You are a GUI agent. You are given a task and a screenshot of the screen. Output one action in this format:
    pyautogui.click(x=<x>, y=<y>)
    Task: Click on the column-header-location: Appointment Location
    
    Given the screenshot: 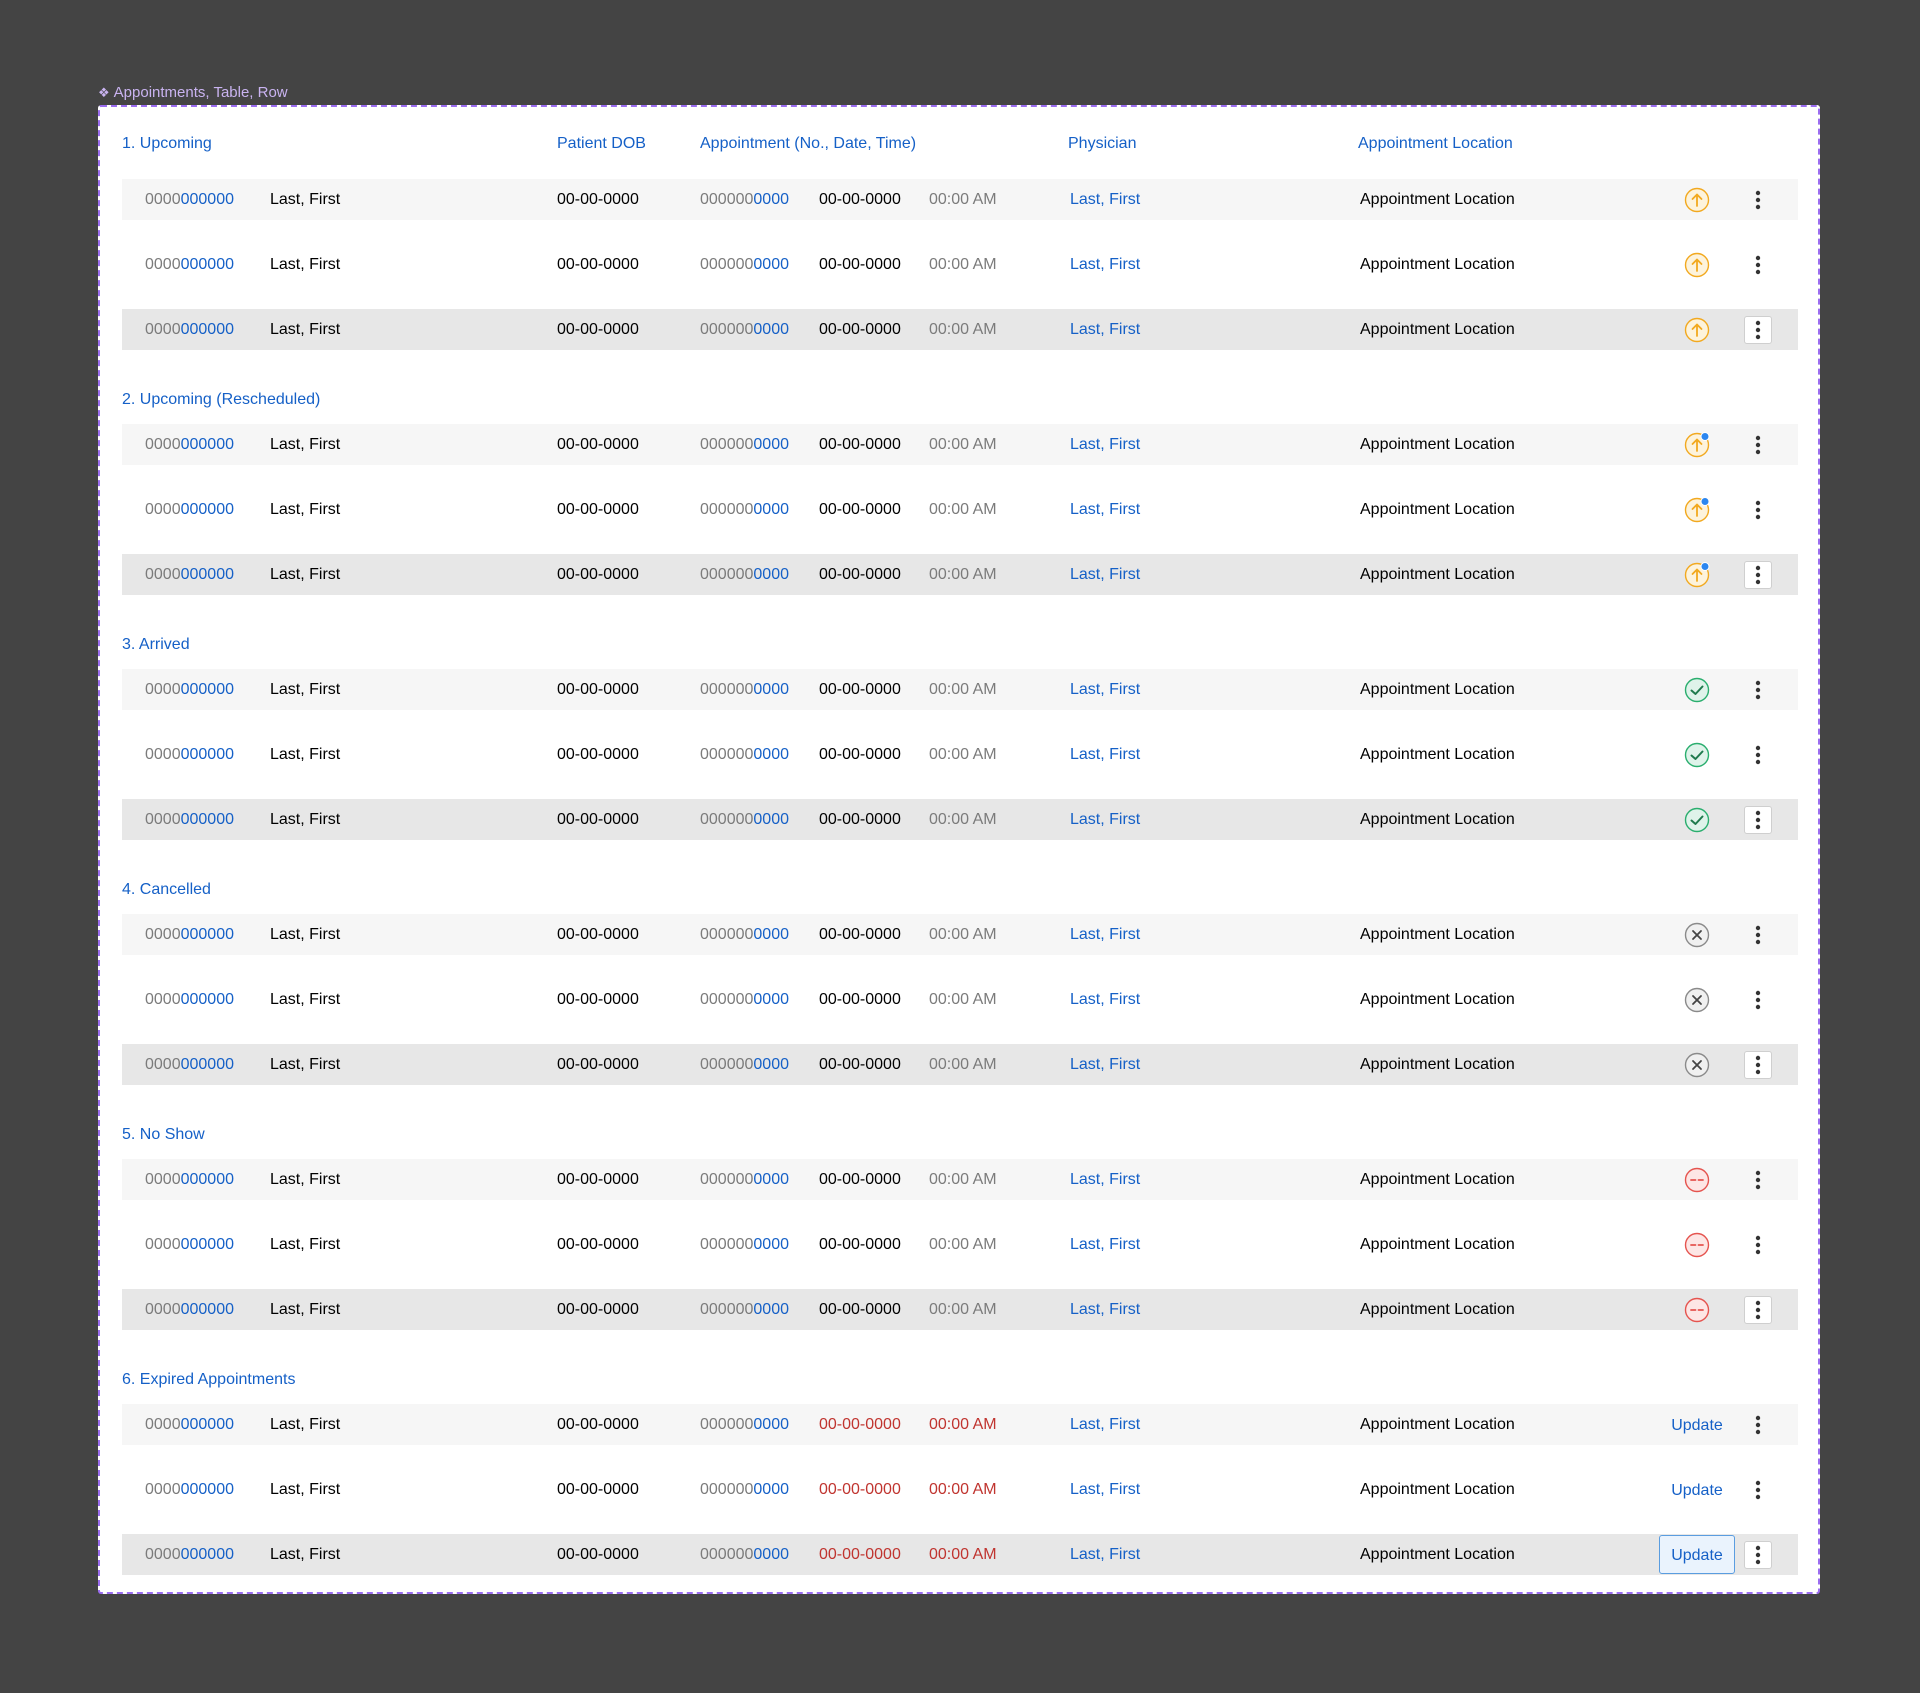 What is the action you would take?
    pyautogui.click(x=1435, y=144)
    